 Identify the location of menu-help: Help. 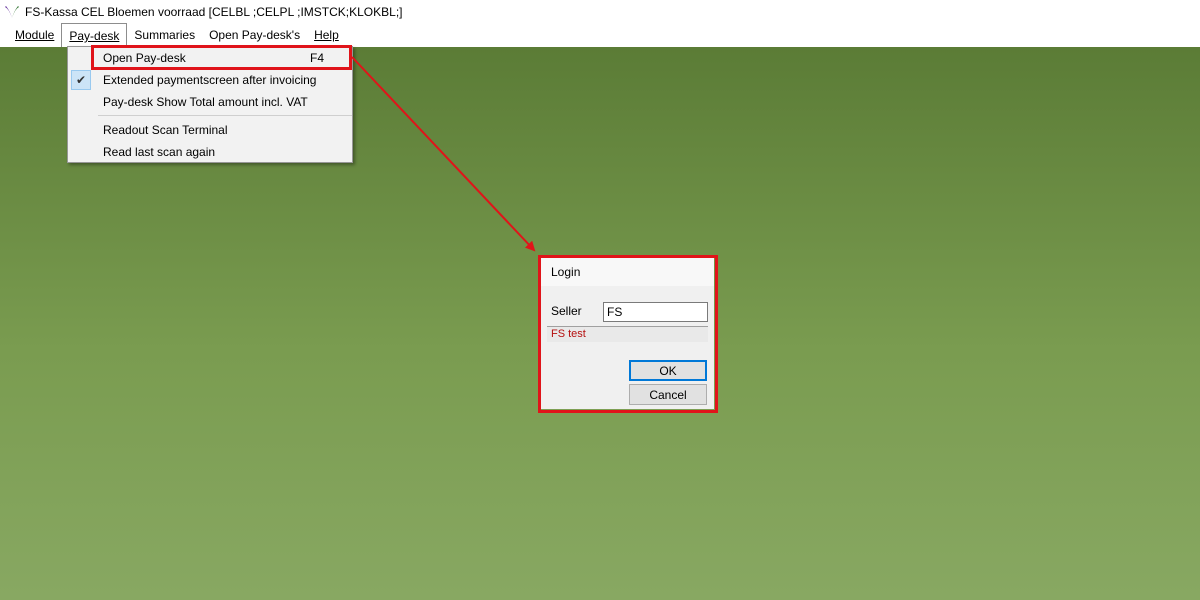
(326, 35).